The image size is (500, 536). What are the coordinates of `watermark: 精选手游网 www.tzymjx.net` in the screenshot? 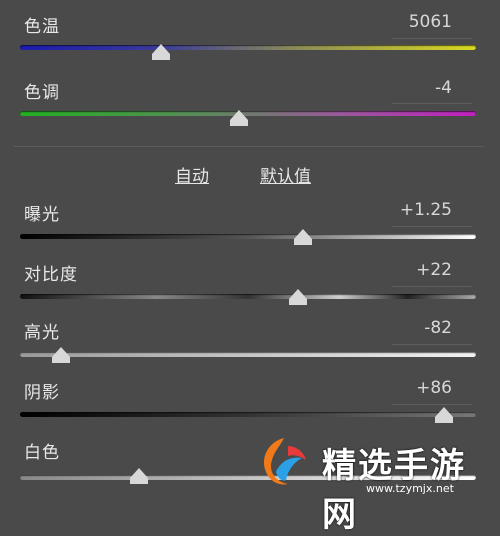 It's located at (374, 483).